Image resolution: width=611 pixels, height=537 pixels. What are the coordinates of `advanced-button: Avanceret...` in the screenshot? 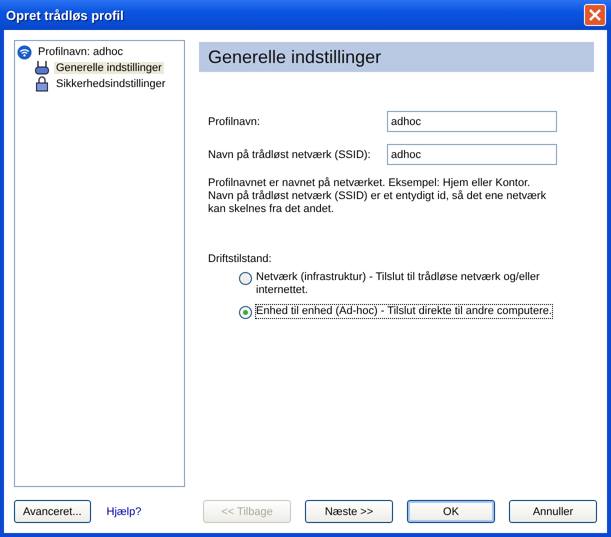 It's located at (52, 511).